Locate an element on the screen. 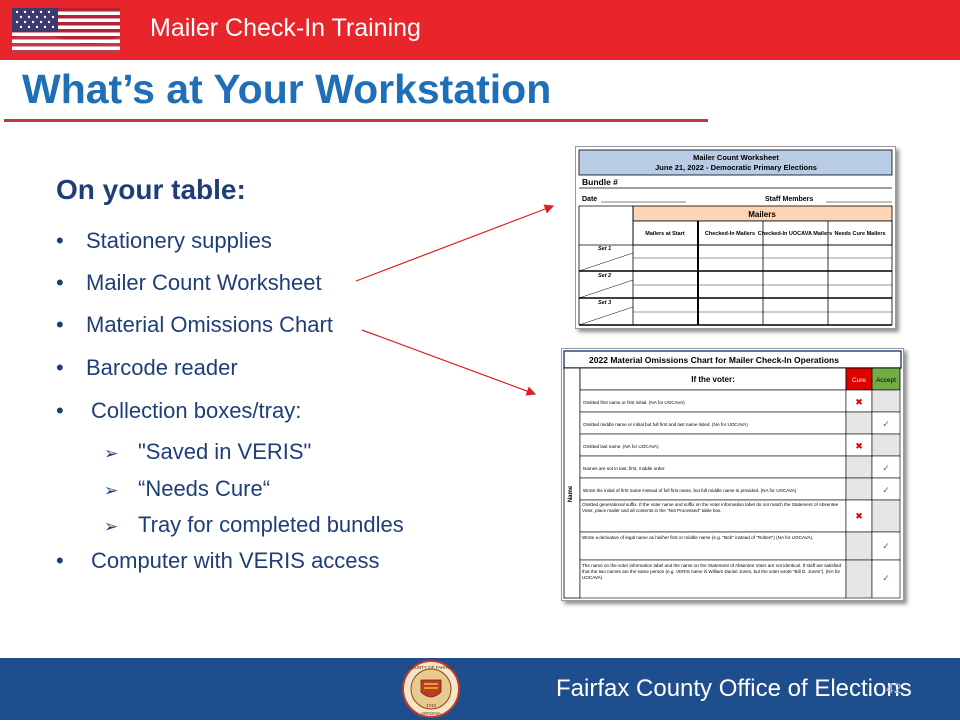 The image size is (960, 723). footer-org-name: Fairfax County Office of Elections is located at coordinates (734, 688).